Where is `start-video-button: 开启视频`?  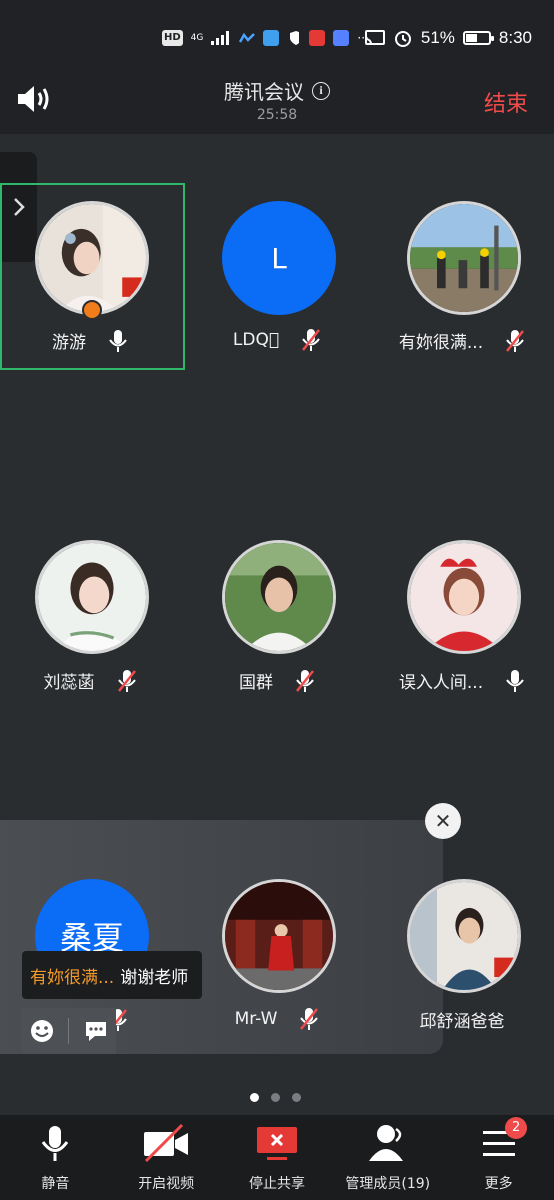 start-video-button: 开启视频 is located at coordinates (166, 1157).